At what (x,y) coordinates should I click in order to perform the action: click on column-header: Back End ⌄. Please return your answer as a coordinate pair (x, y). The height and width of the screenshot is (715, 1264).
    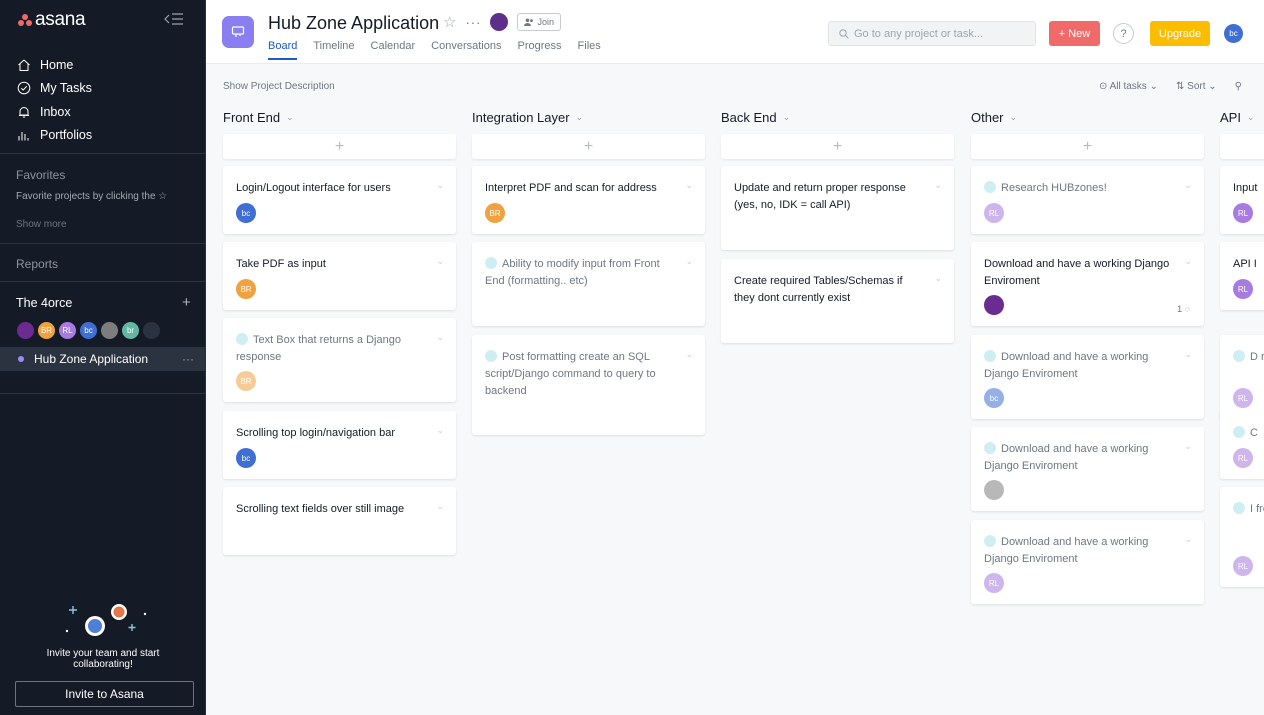
    Looking at the image, I should click on (837, 117).